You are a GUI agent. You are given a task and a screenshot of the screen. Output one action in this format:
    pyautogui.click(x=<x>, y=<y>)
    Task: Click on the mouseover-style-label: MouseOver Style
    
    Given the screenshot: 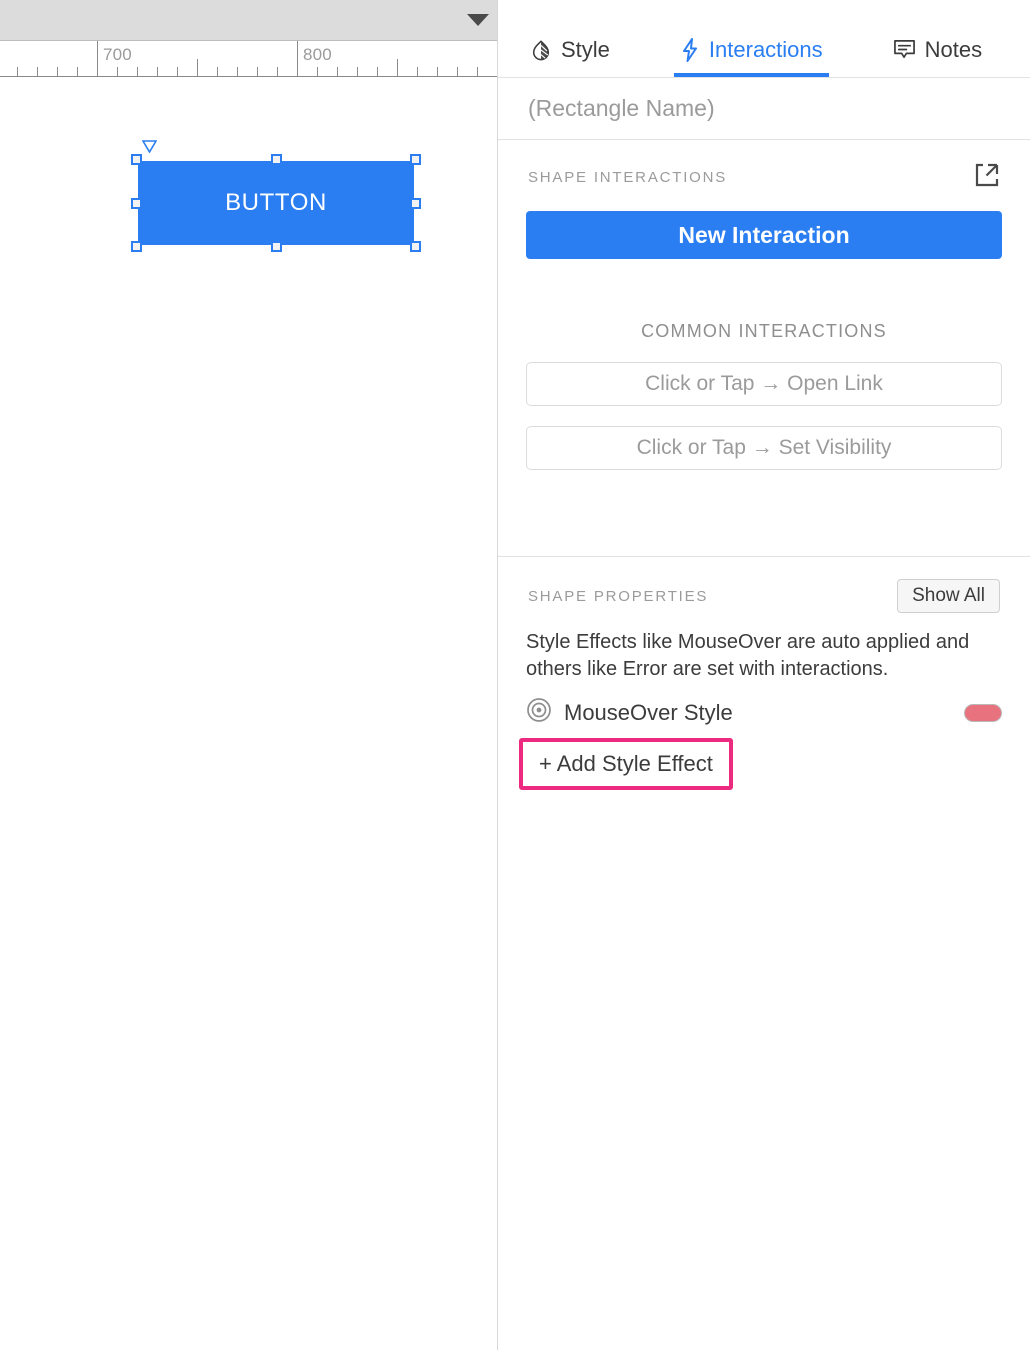 What is the action you would take?
    pyautogui.click(x=648, y=712)
    